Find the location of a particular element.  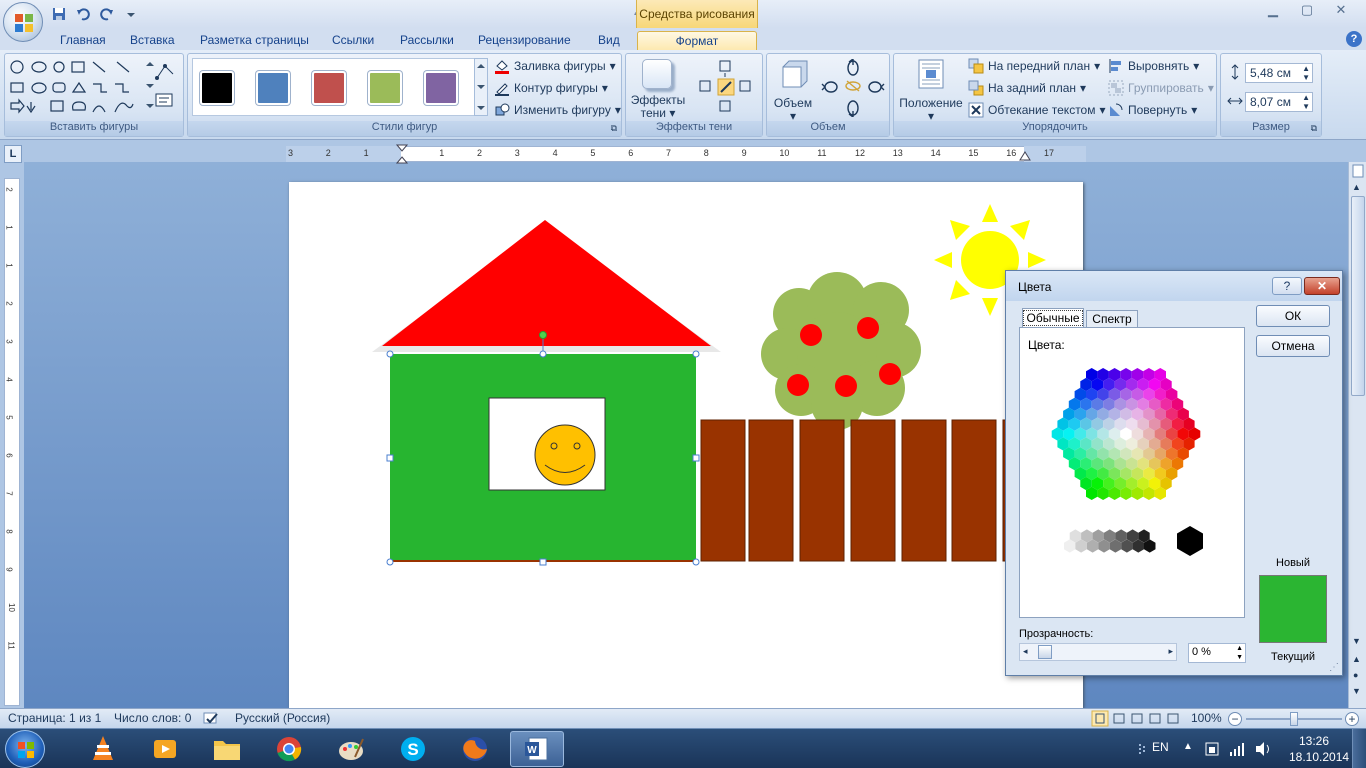

proofing-icon is located at coordinates (211, 718).